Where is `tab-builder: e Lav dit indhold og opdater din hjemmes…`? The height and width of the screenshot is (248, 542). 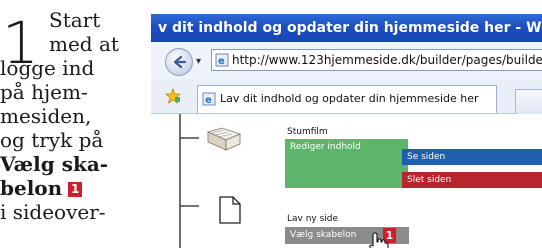
tab-builder: e Lav dit indhold og opdater din hjemmes… is located at coordinates (347, 99).